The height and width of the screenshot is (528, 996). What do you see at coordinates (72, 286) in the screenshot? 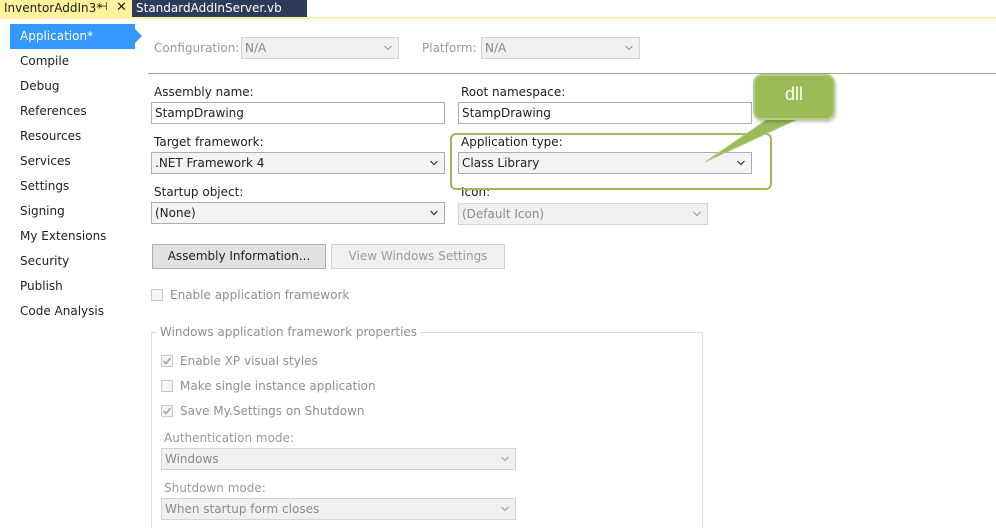
I see `sidebar-item-publish: Publish` at bounding box center [72, 286].